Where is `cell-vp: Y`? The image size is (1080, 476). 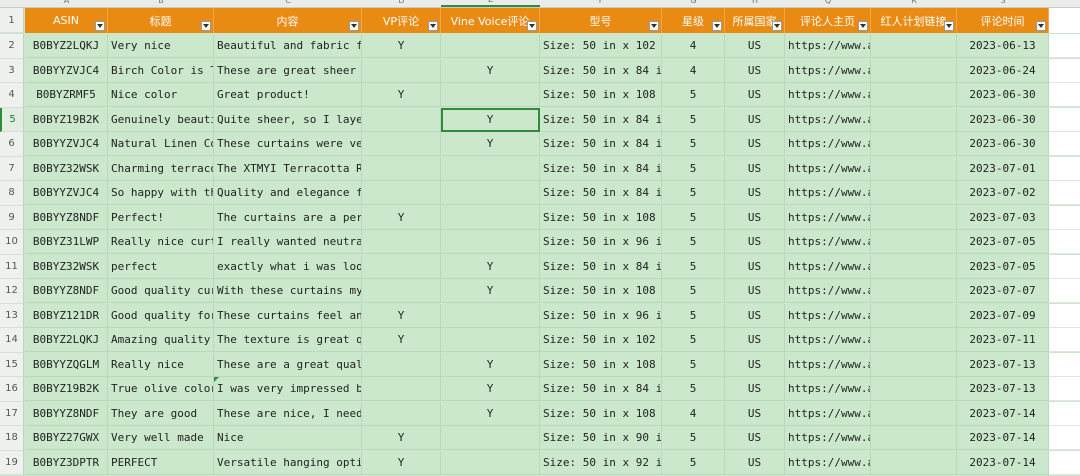
cell-vp: Y is located at coordinates (401, 217).